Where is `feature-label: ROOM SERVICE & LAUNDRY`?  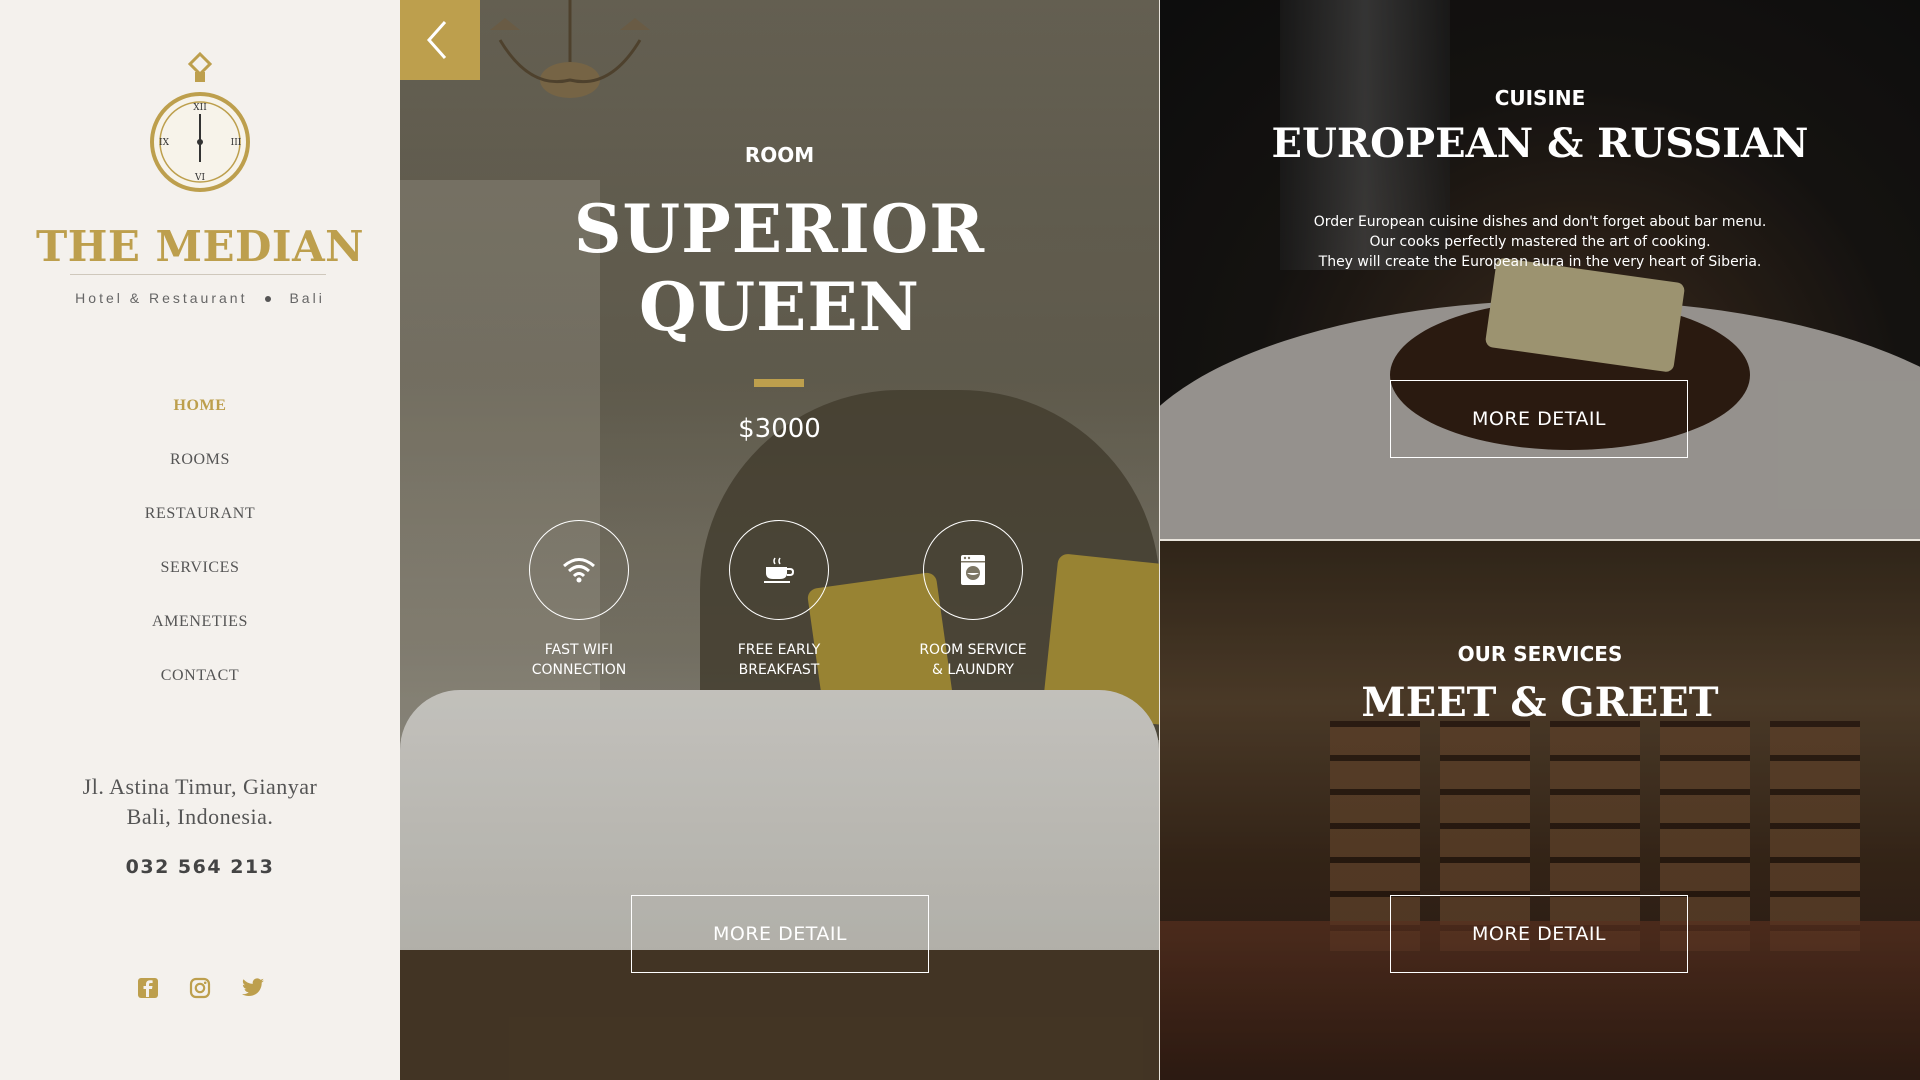 feature-label: ROOM SERVICE & LAUNDRY is located at coordinates (973, 660).